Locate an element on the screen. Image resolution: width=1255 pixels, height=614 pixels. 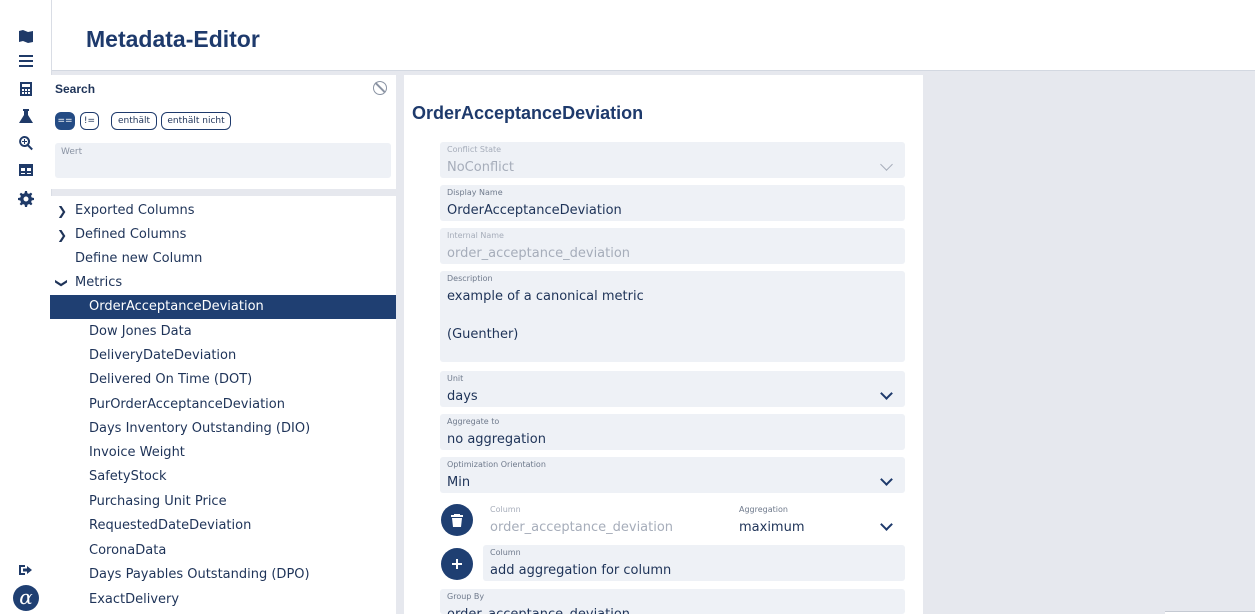
aggregation-function-select: maximum is located at coordinates (772, 527).